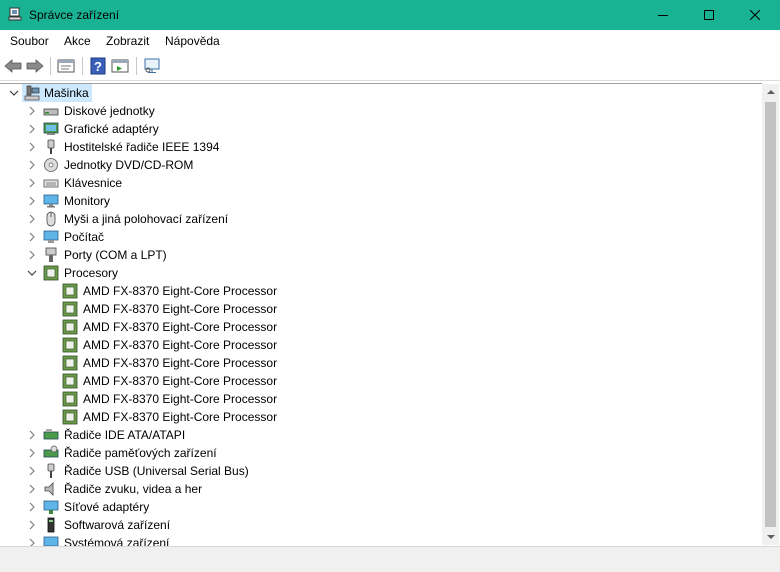 The width and height of the screenshot is (780, 572). I want to click on ide-controller-icon, so click(51, 434).